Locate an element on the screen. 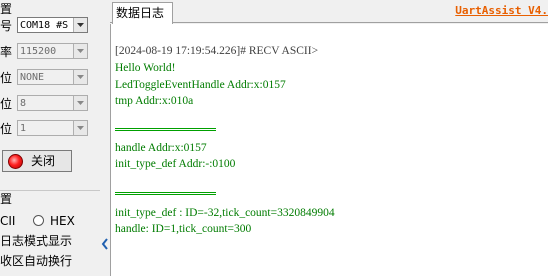  port-select: COM18 #S is located at coordinates (52, 25).